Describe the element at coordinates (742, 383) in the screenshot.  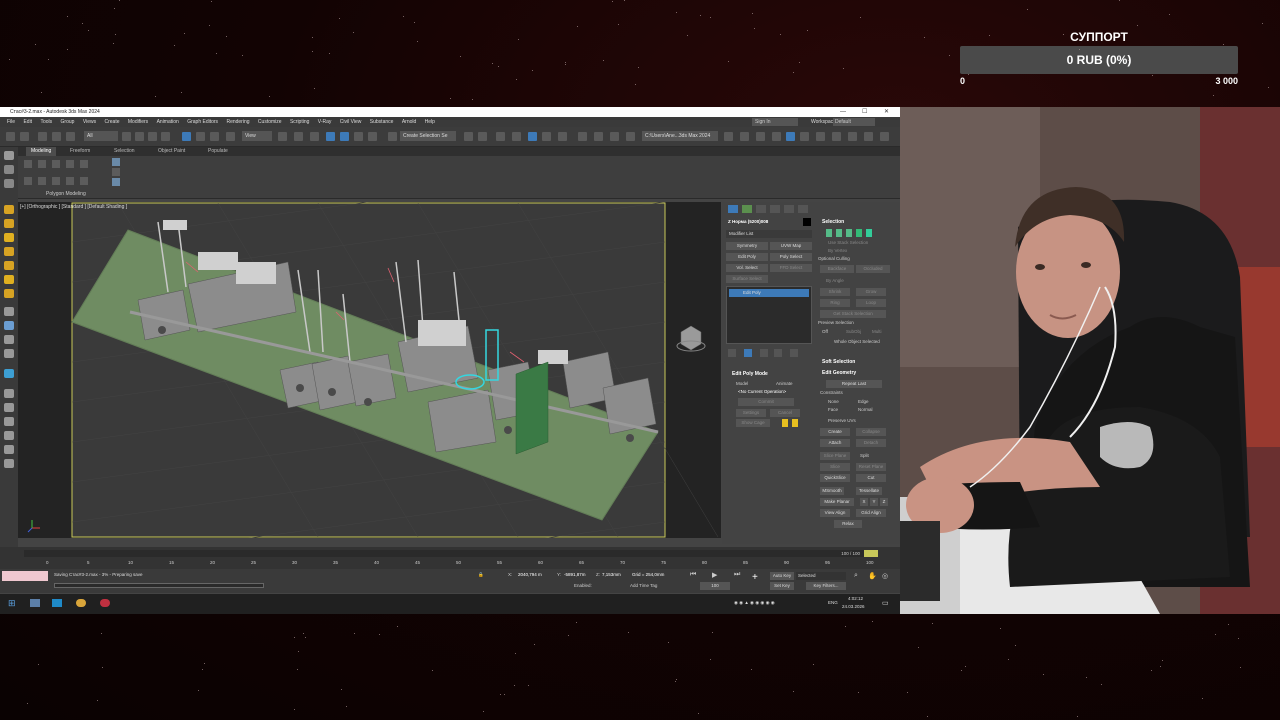
I see `model-radio: Model` at that location.